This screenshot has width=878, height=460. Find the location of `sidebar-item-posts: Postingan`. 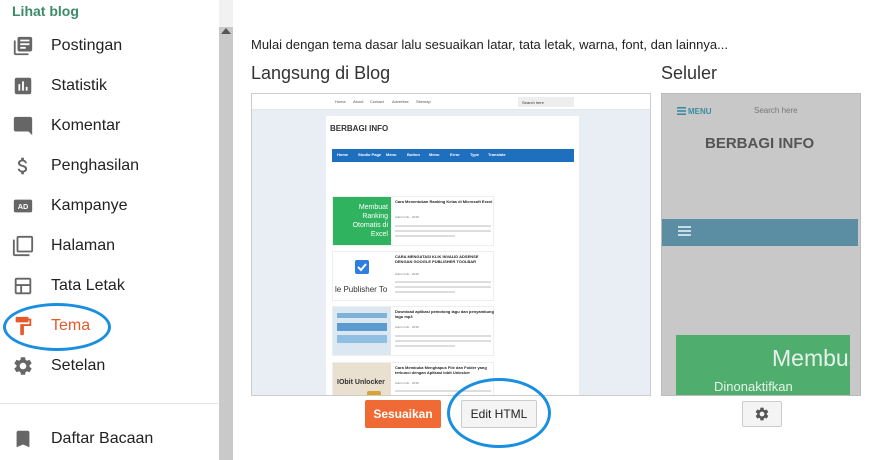

sidebar-item-posts: Postingan is located at coordinates (109, 46).